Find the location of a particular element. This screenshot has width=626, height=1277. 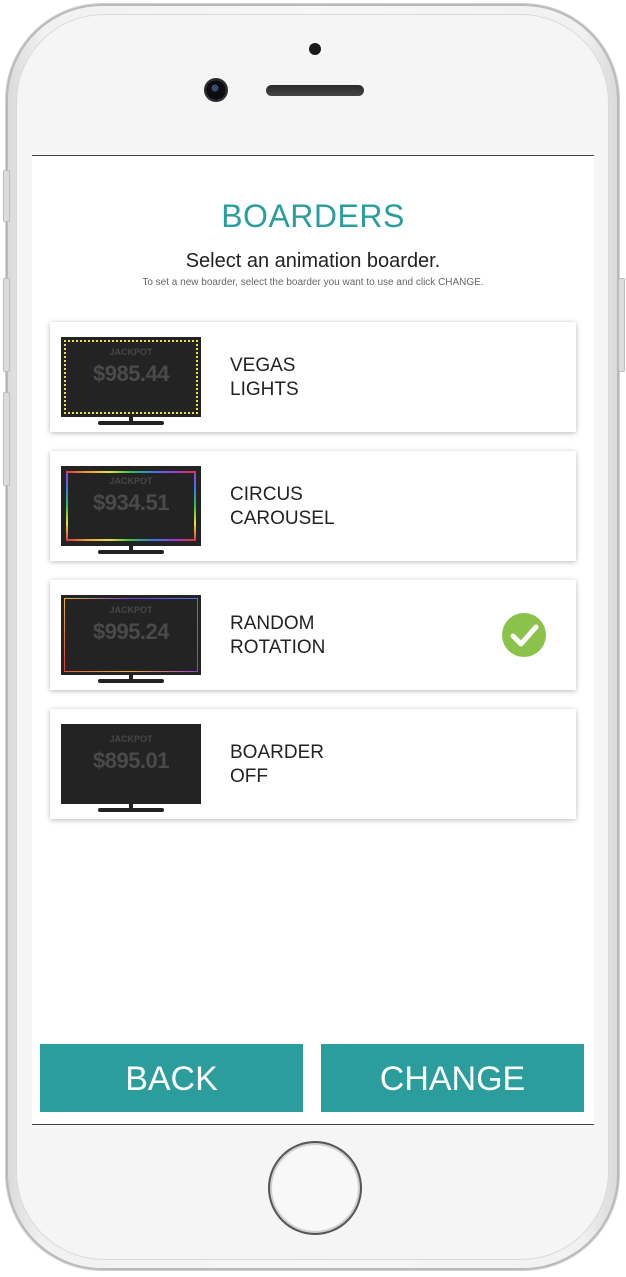

tv-preview: JACKPOT $934.51 is located at coordinates (131, 510).